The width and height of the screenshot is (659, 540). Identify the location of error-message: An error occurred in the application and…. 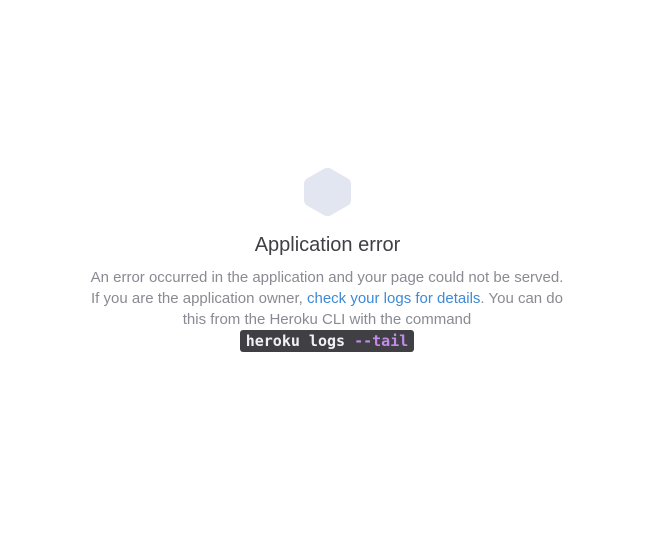
(327, 309).